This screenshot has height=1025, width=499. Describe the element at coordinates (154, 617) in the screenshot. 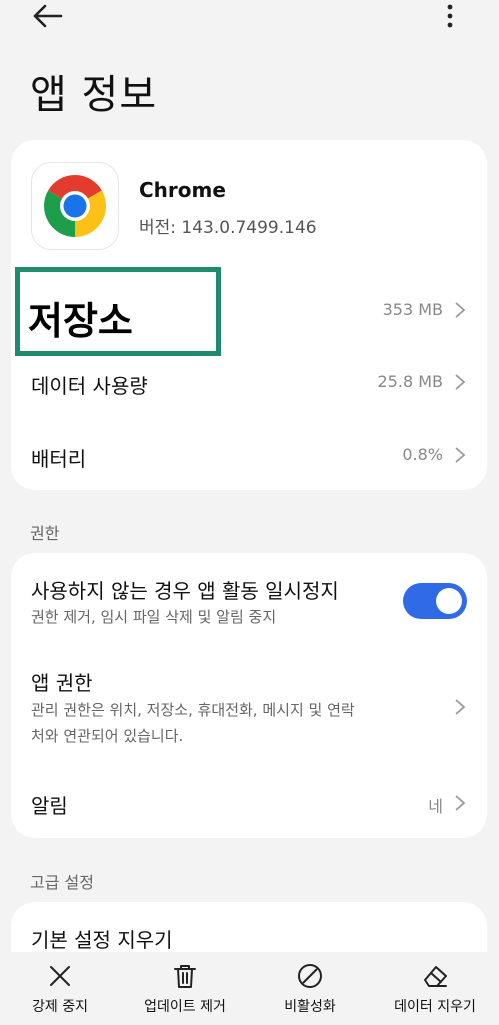

I see `pause-activity-subtitle: 권한 제거, 임시 파일 삭제 및 알림 중지` at that location.